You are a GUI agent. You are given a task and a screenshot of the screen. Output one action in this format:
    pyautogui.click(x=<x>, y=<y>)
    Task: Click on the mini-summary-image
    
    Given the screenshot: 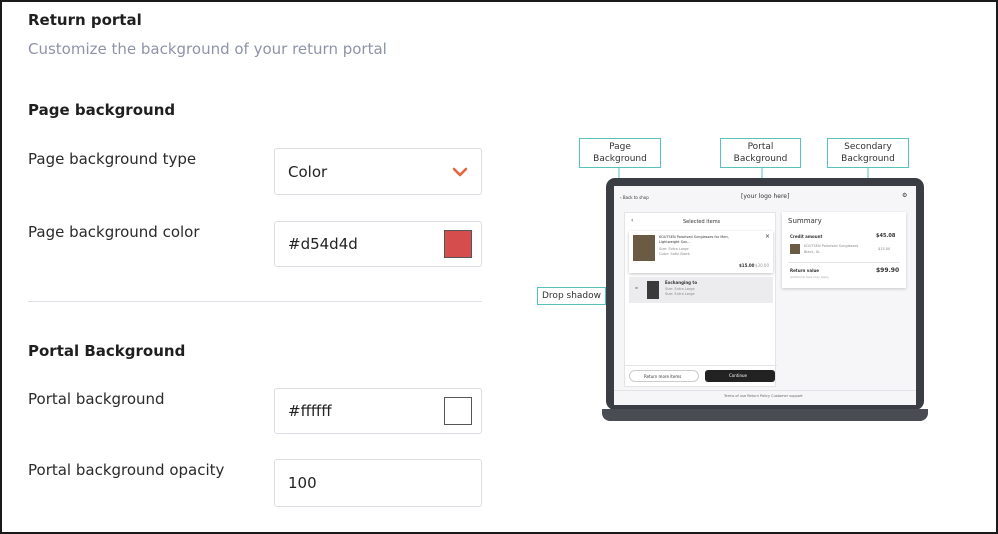 What is the action you would take?
    pyautogui.click(x=795, y=249)
    